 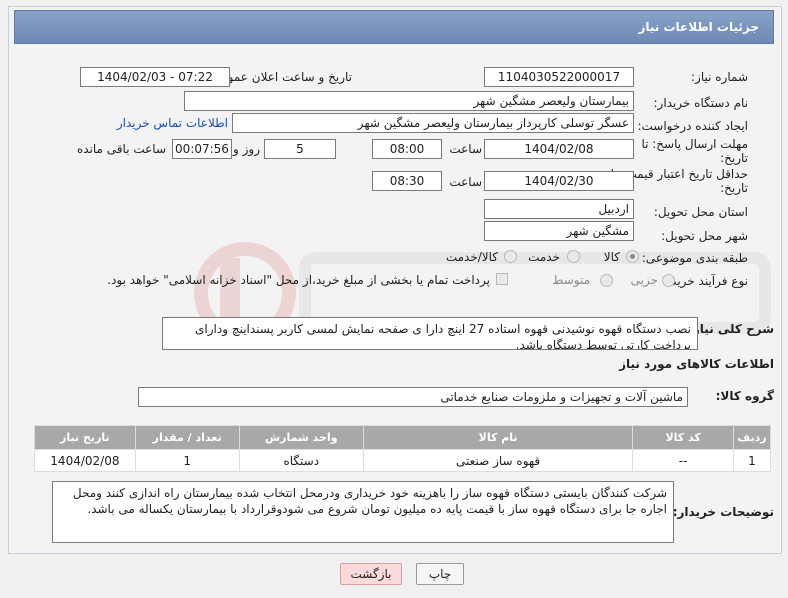 What do you see at coordinates (172, 123) in the screenshot?
I see `contact-info-link: اطلاعات تماس خریدار` at bounding box center [172, 123].